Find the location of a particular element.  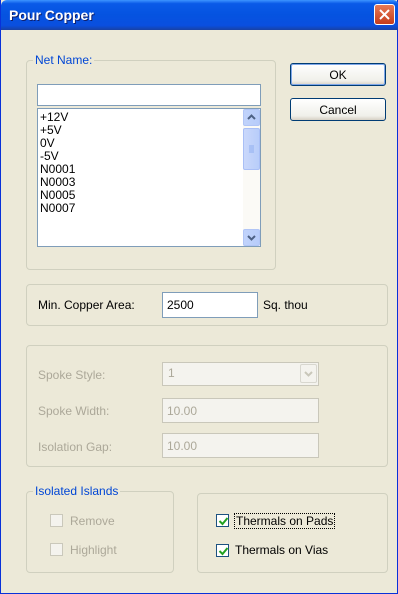

min-copper-area-label: Min. Copper Area: is located at coordinates (86, 305).